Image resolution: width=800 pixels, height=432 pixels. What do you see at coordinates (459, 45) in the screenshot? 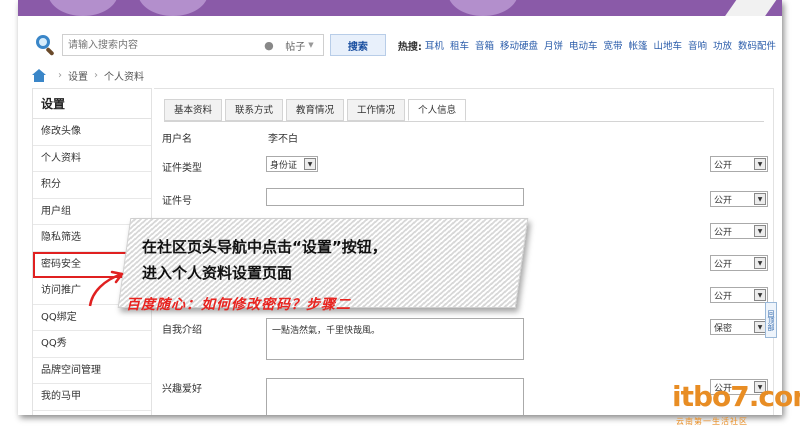
I see `hot-search-link: 租车` at bounding box center [459, 45].